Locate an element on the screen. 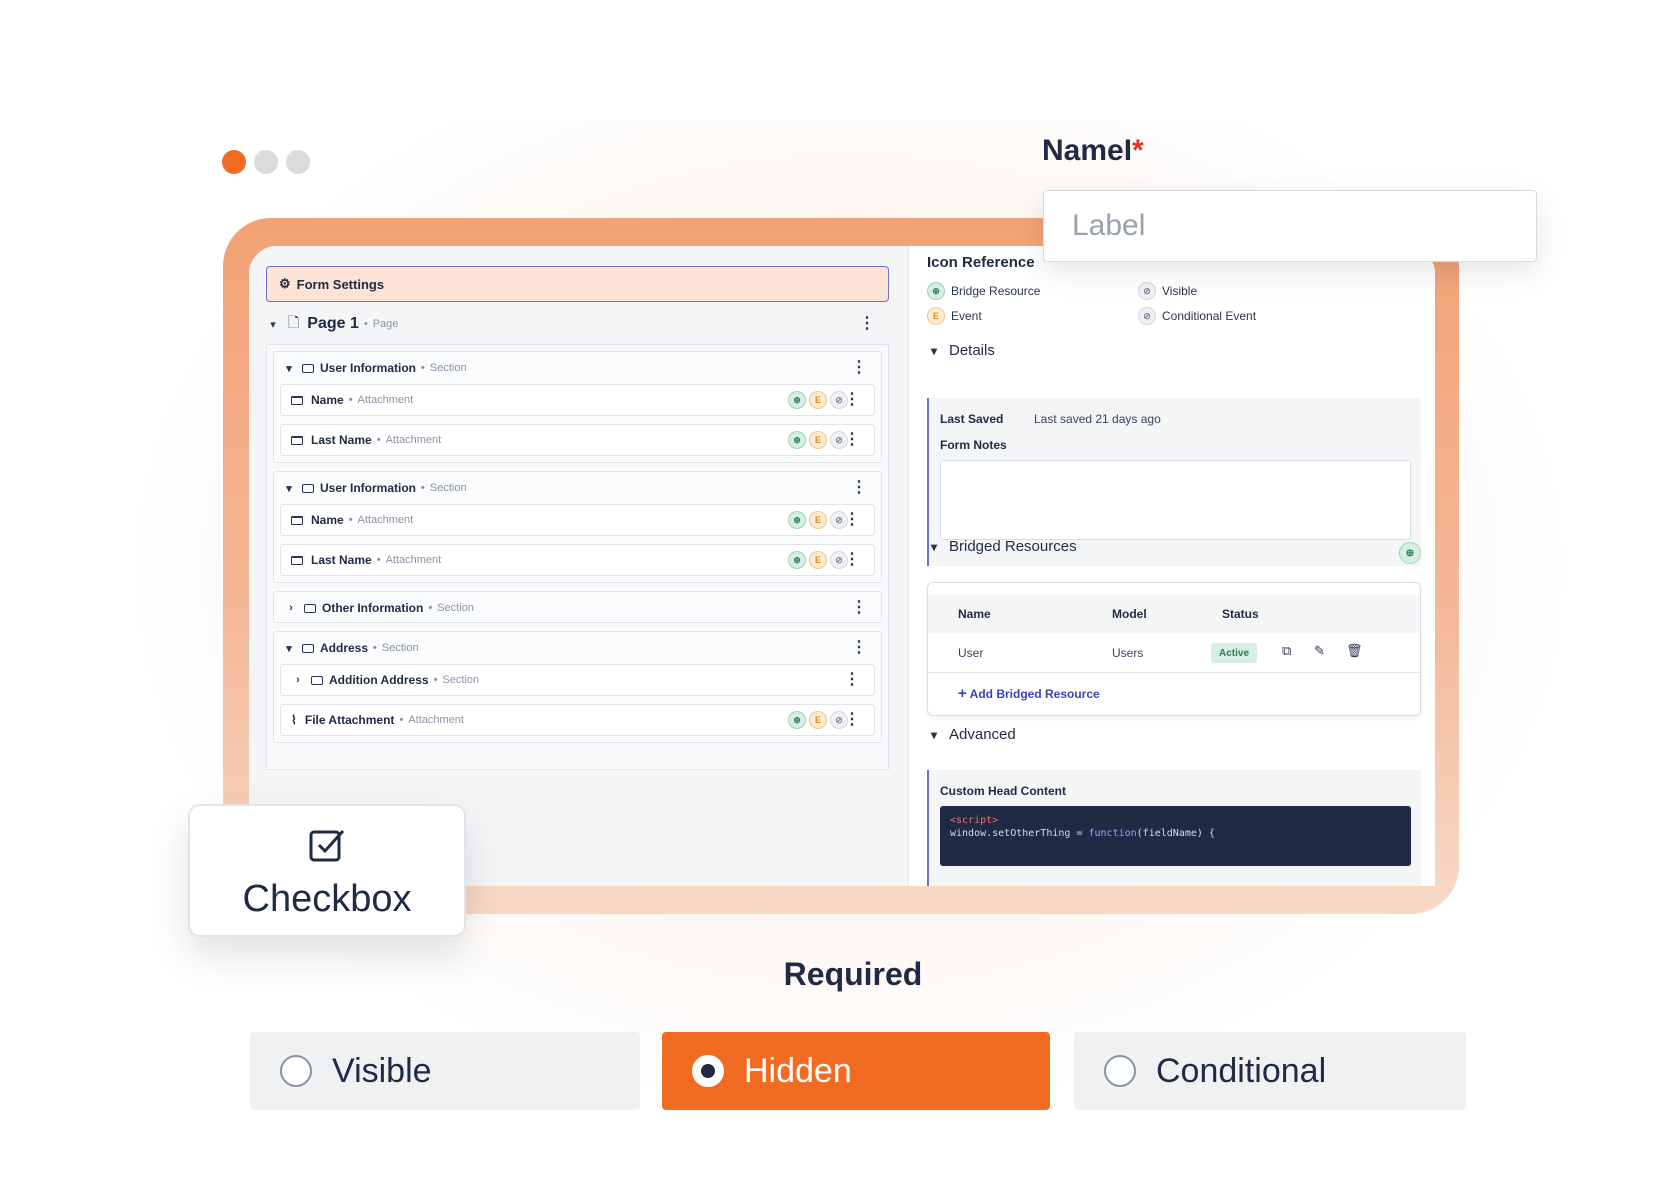 The height and width of the screenshot is (1179, 1676). option-label: Hidden is located at coordinates (798, 1070).